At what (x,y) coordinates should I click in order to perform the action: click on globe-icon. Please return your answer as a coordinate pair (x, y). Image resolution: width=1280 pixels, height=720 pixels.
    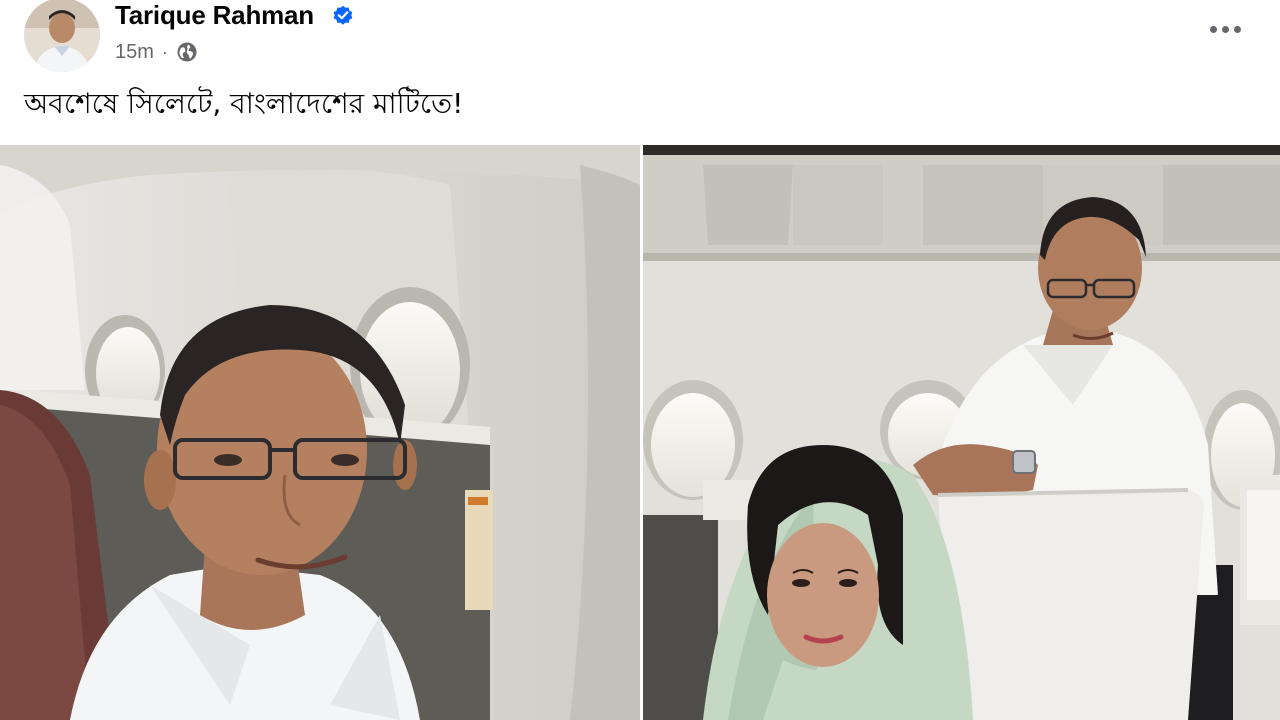
    Looking at the image, I should click on (187, 52).